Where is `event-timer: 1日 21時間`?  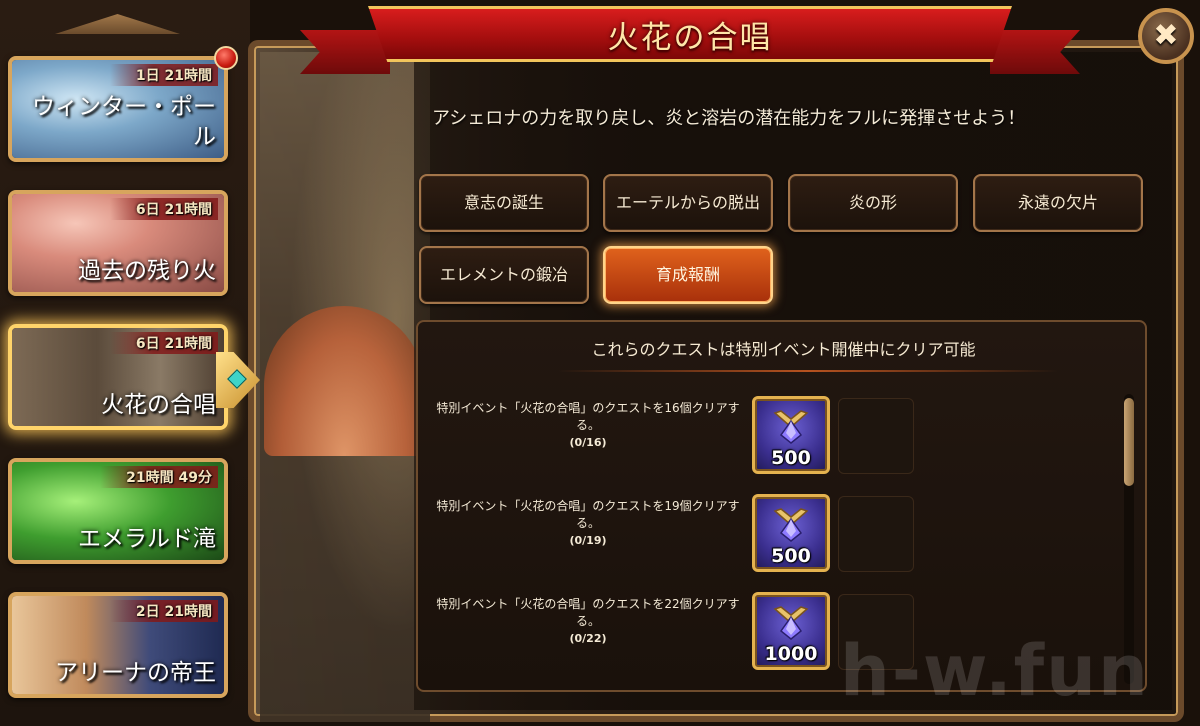 event-timer: 1日 21時間 is located at coordinates (163, 75).